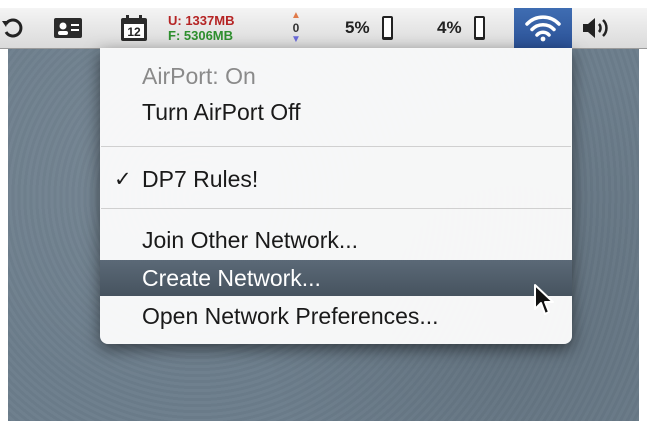 This screenshot has height=429, width=647. Describe the element at coordinates (200, 178) in the screenshot. I see `network-name: DP7 Rules!` at that location.